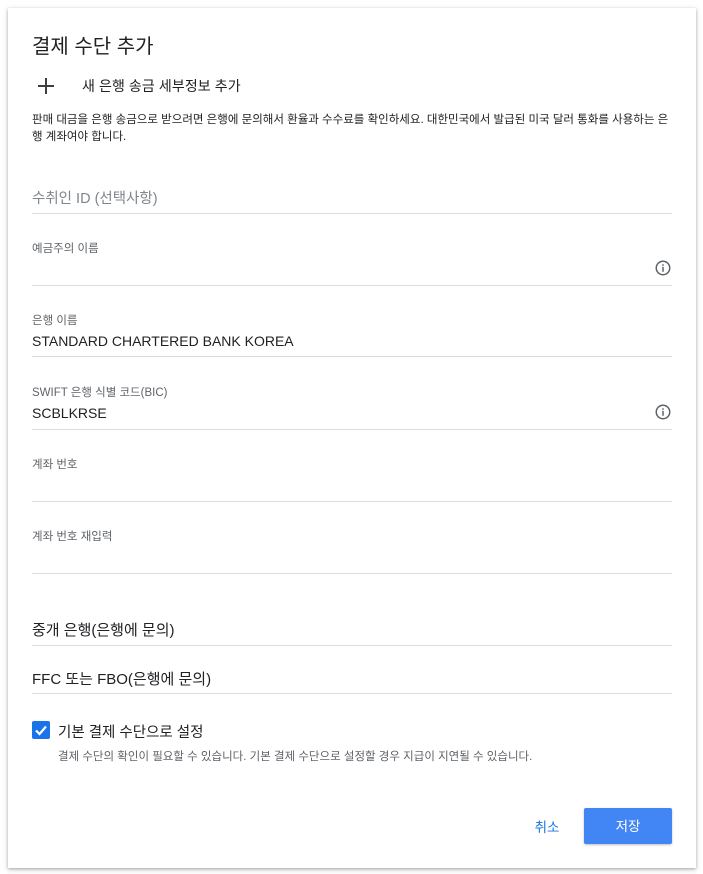  I want to click on account-holder-label: 예금주의 이름, so click(65, 249).